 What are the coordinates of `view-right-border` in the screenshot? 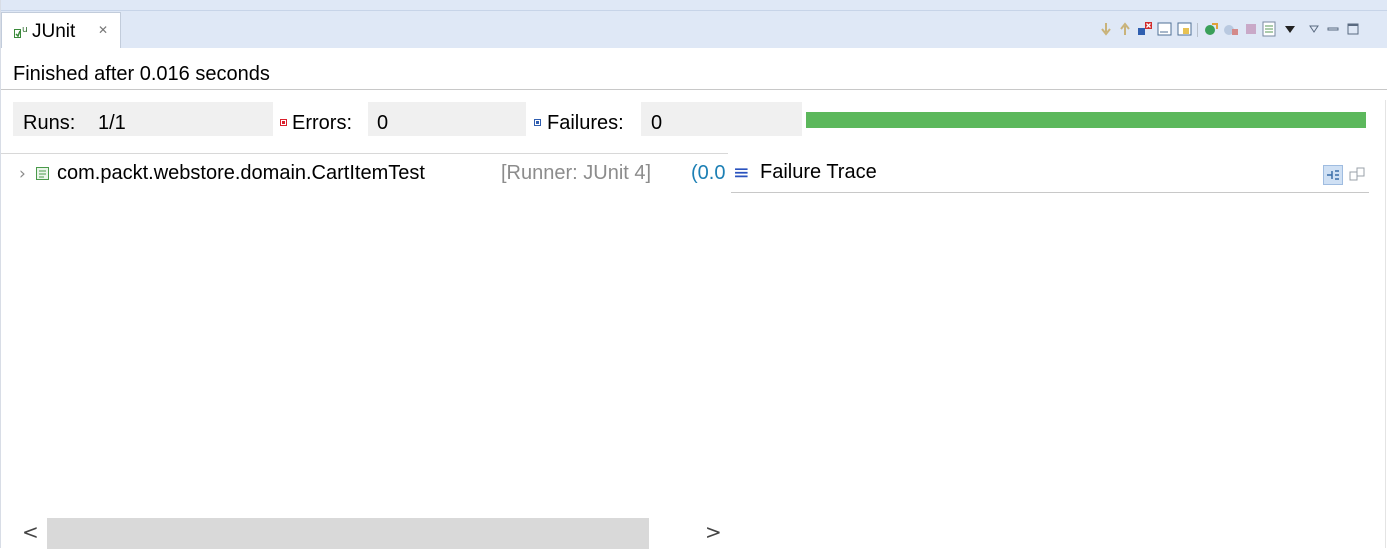 It's located at (1385, 324).